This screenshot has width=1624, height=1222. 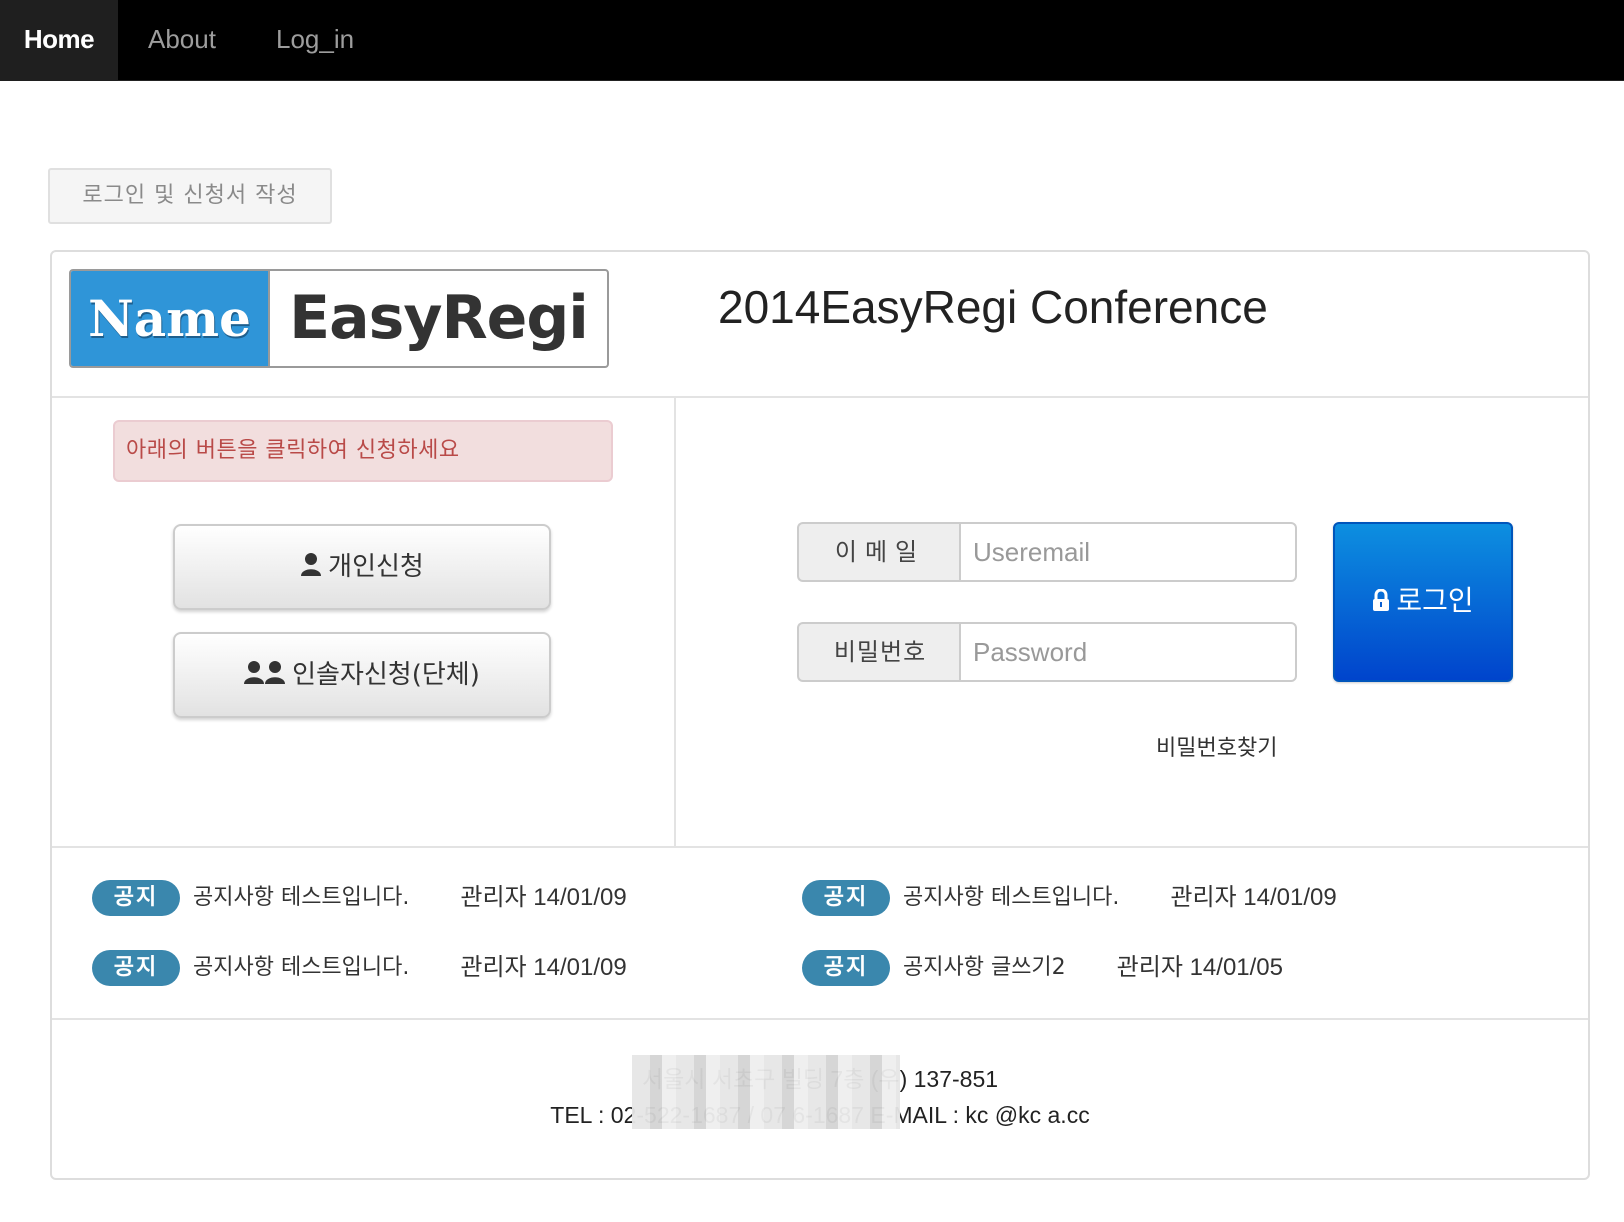 What do you see at coordinates (315, 40) in the screenshot?
I see `nav-login: Log_in` at bounding box center [315, 40].